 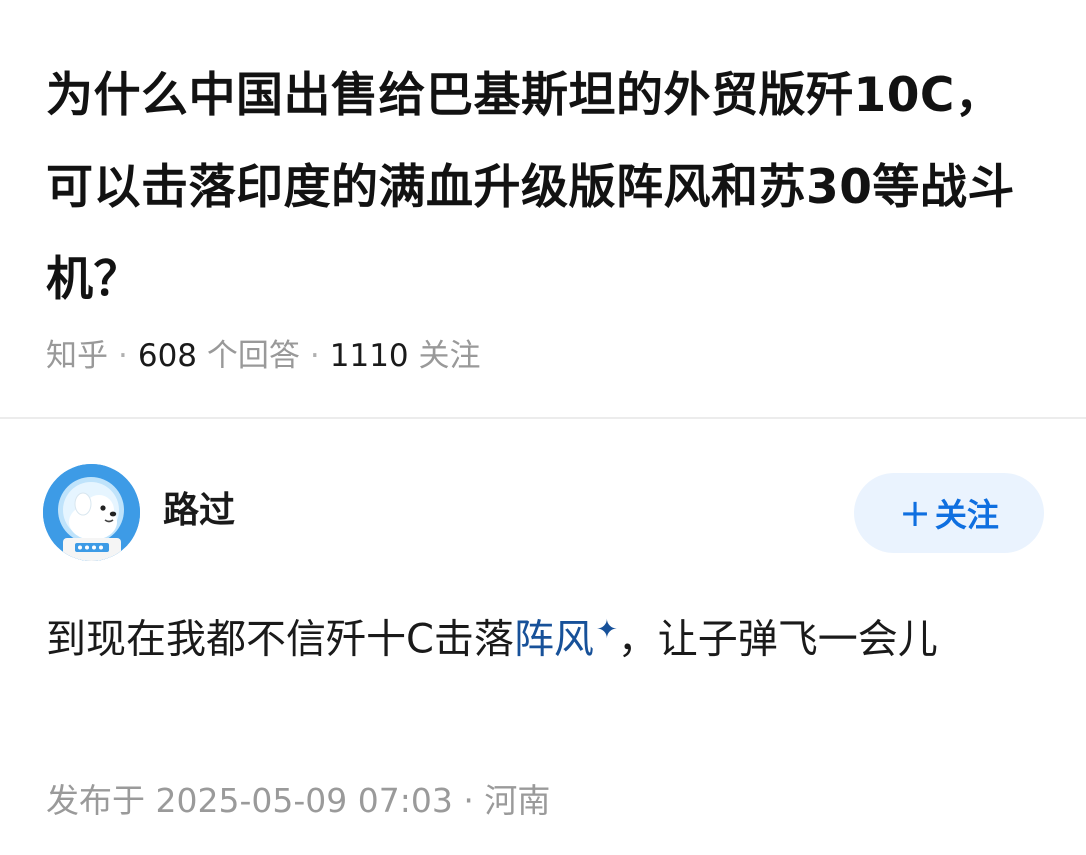 I want to click on follow-button: + 关注, so click(x=949, y=513).